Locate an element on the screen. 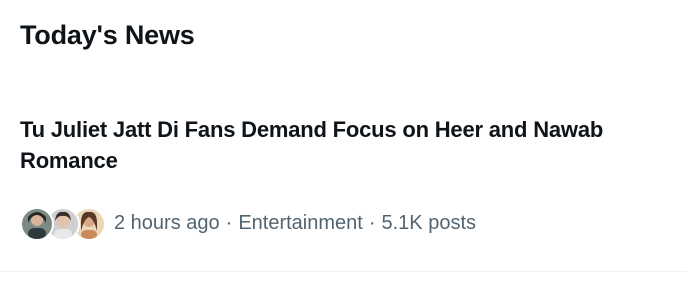 The width and height of the screenshot is (687, 296). news-time: 2 hours ago is located at coordinates (167, 223).